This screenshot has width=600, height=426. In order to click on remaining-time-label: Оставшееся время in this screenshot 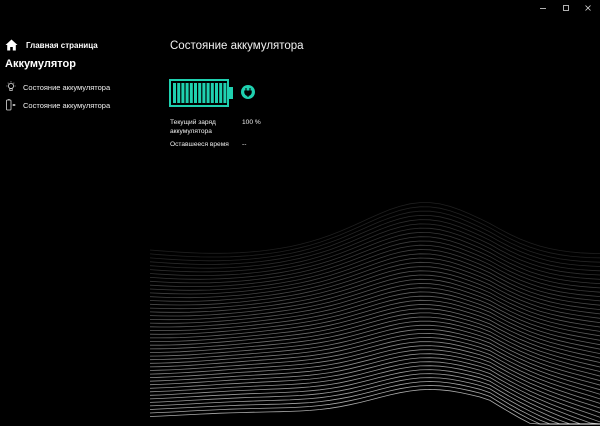, I will do `click(199, 144)`.